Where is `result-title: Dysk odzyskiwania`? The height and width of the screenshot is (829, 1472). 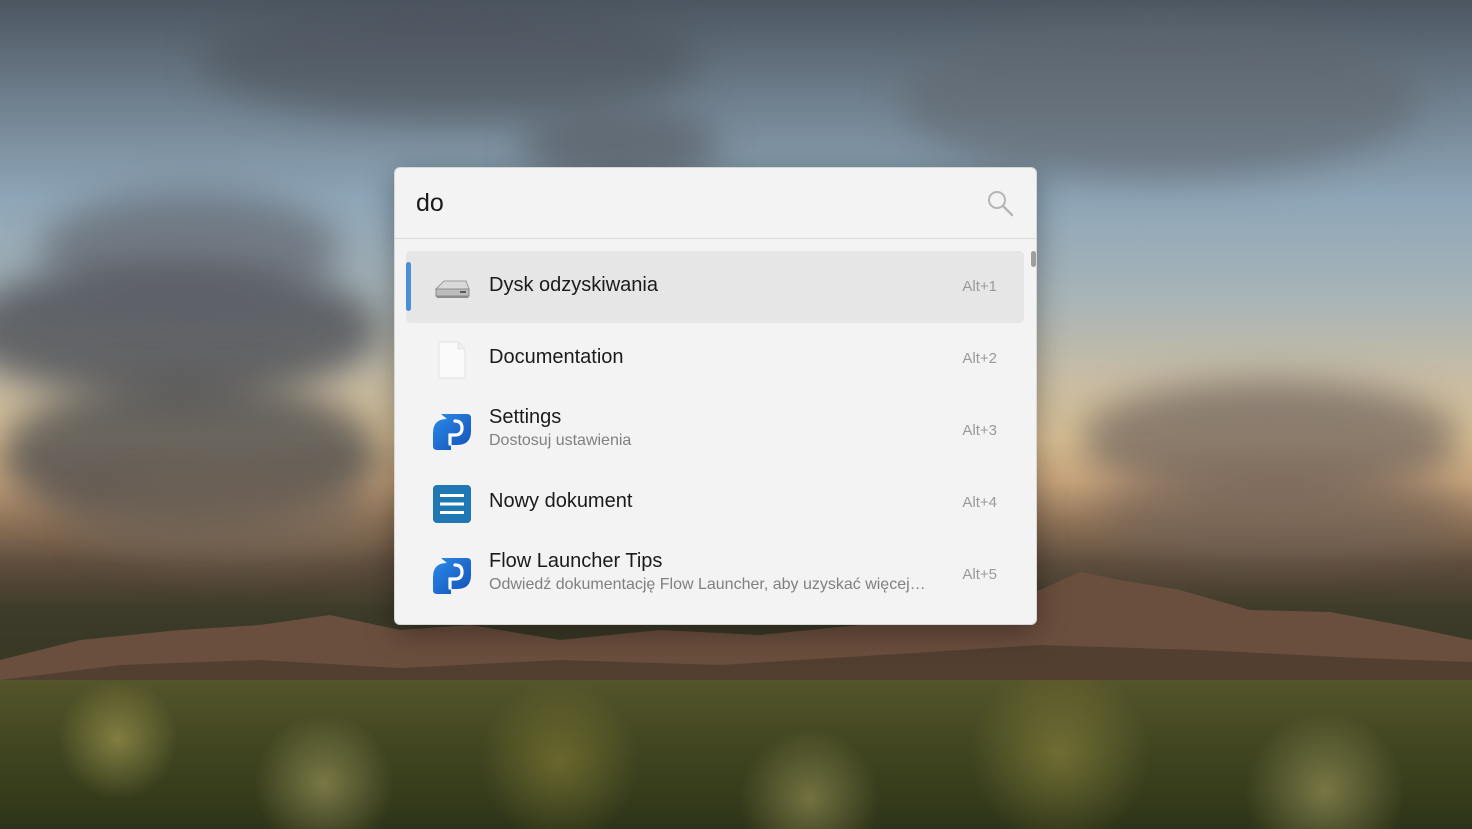
result-title: Dysk odzyskiwania is located at coordinates (573, 285).